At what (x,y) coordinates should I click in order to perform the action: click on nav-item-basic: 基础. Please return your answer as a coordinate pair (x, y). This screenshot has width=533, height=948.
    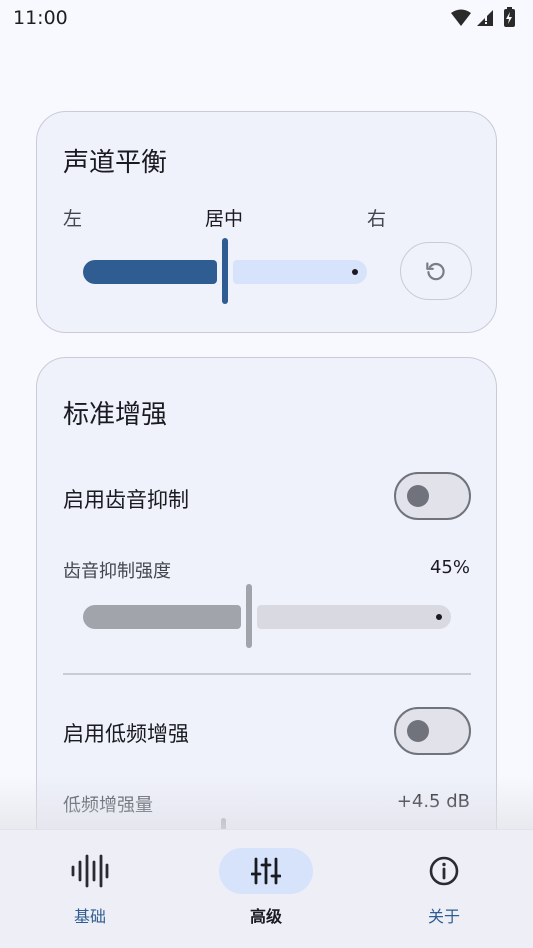
    Looking at the image, I should click on (90, 889).